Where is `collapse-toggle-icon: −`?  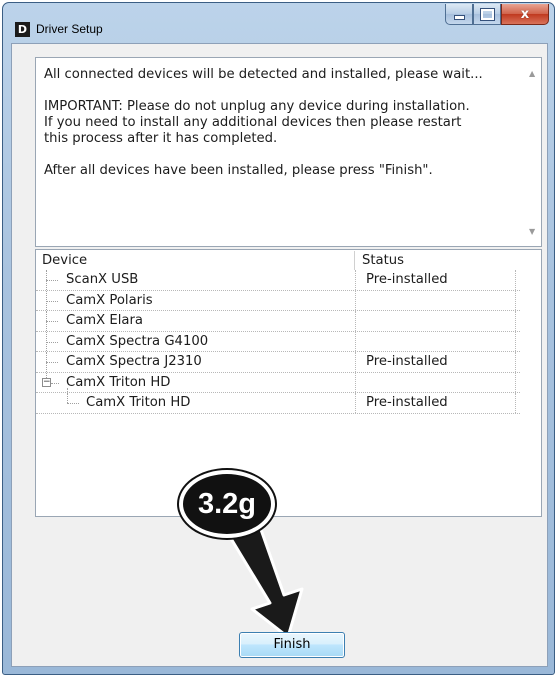
collapse-toggle-icon: − is located at coordinates (46, 382).